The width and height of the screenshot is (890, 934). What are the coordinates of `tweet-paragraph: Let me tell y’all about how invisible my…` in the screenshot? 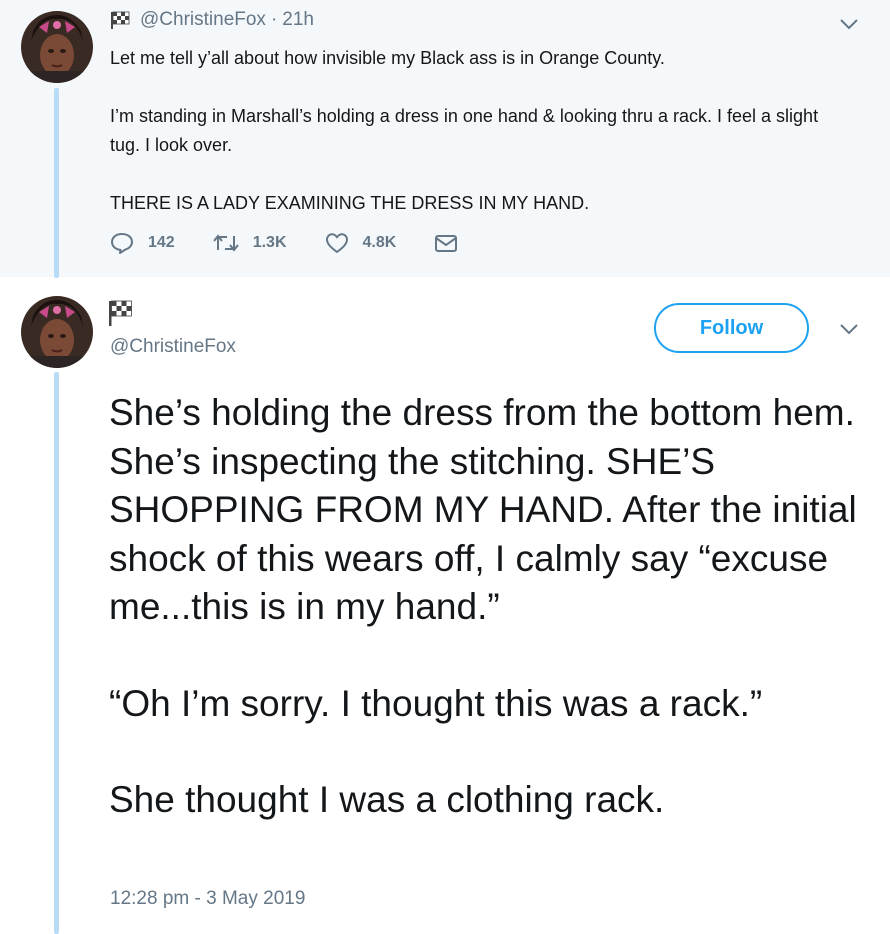 It's located at (387, 58).